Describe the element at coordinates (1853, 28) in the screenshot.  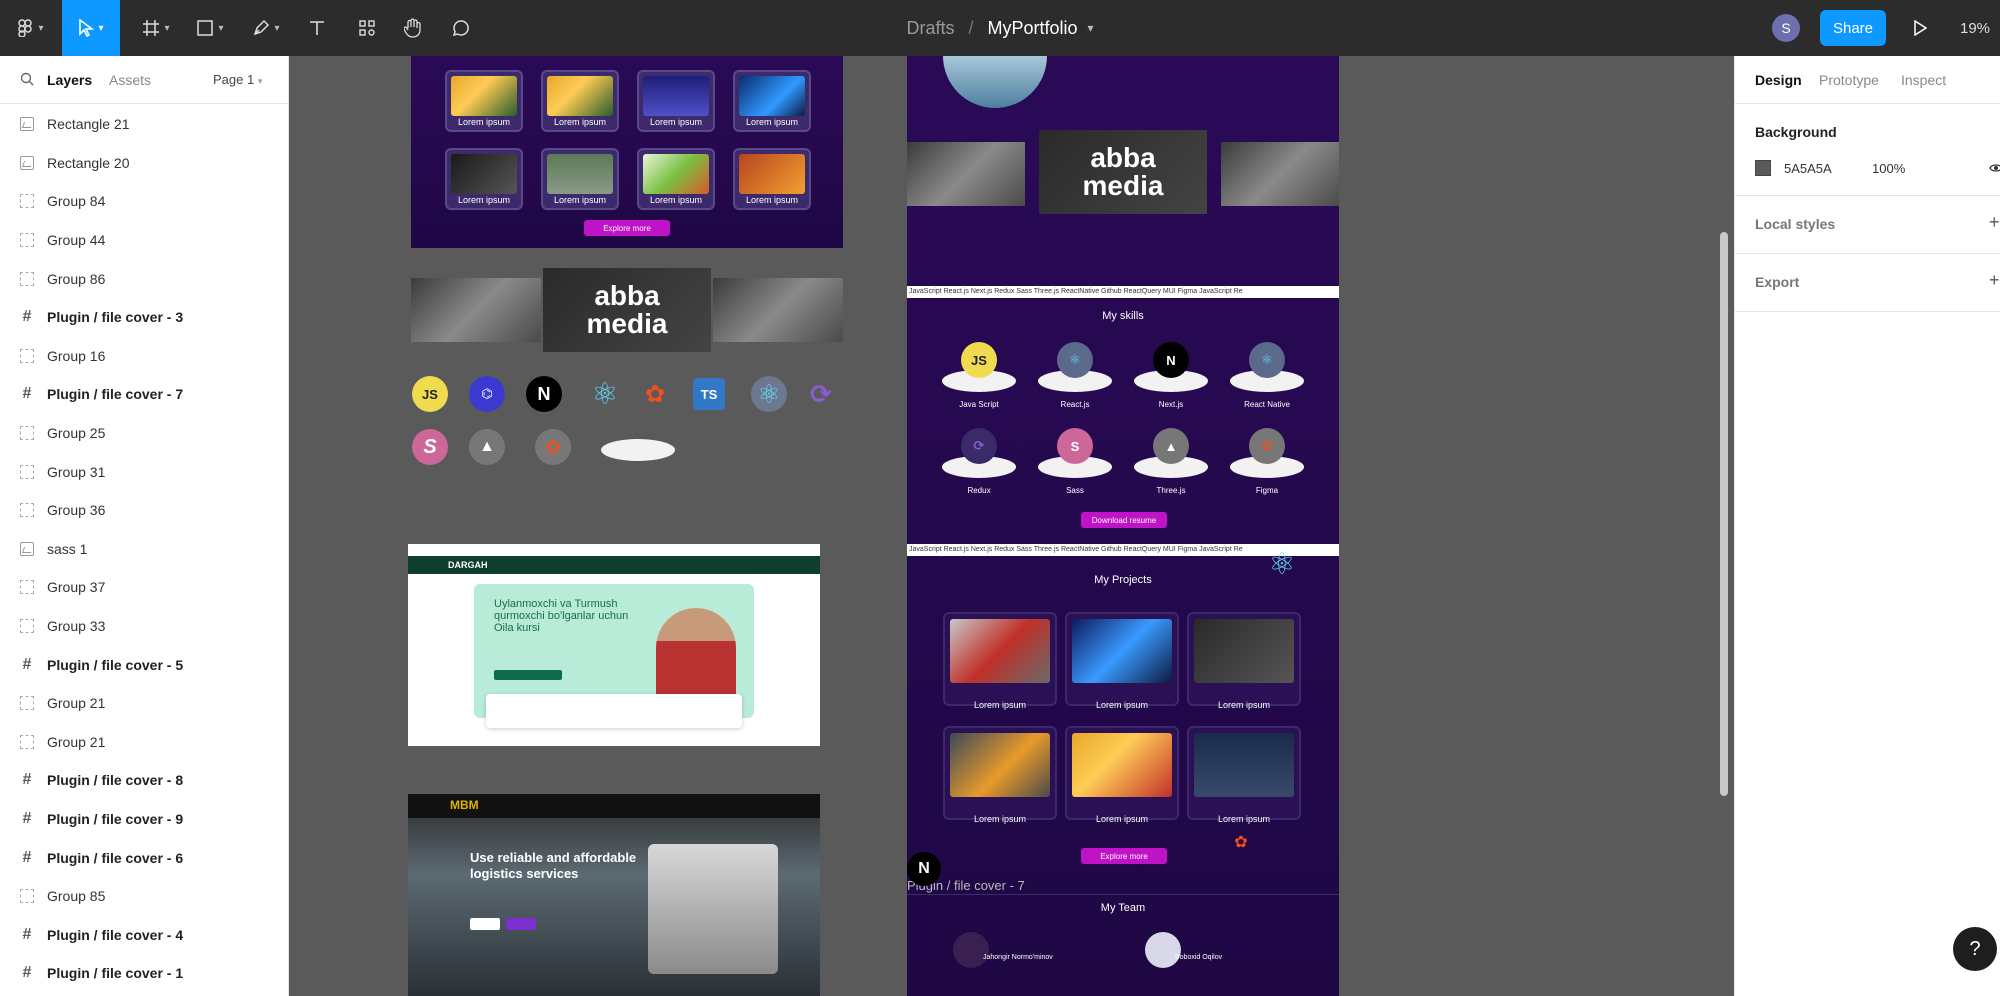
I see `share-button: Share` at that location.